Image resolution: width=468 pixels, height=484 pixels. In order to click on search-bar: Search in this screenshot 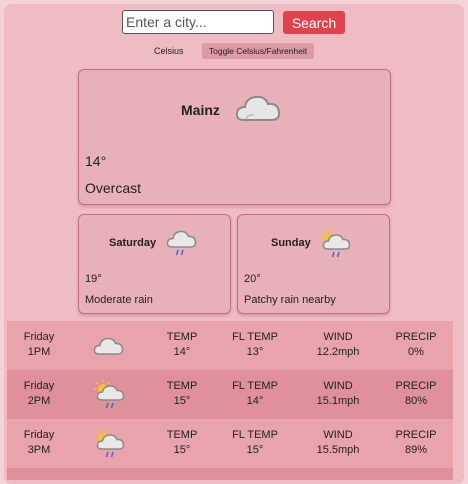, I will do `click(234, 23)`.